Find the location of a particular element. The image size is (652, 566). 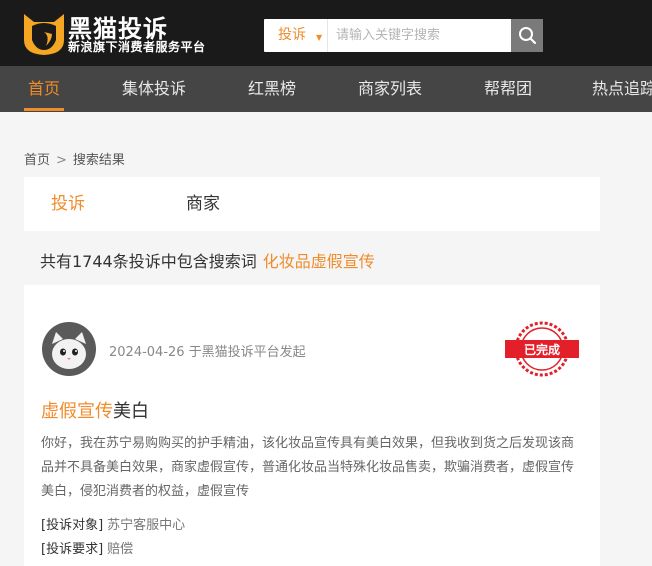

breadcrumb: 首页 > 搜索结果 is located at coordinates (74, 158).